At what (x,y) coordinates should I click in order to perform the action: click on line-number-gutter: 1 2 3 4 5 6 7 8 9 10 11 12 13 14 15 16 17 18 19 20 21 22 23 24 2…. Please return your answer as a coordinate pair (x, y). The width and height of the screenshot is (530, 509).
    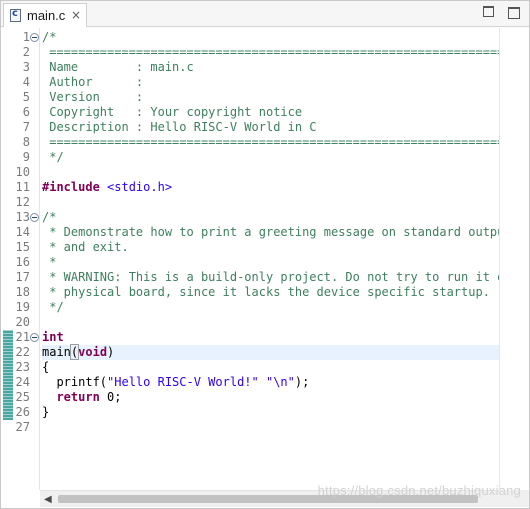
    Looking at the image, I should click on (20, 259).